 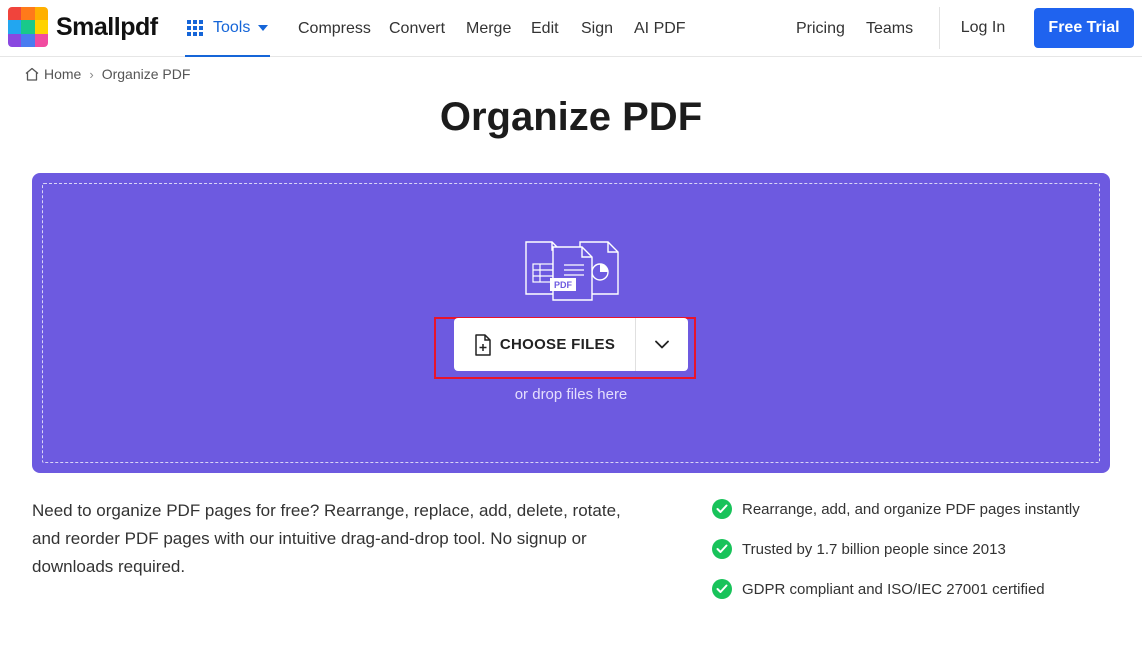 I want to click on nav-sign: Sign, so click(x=597, y=28).